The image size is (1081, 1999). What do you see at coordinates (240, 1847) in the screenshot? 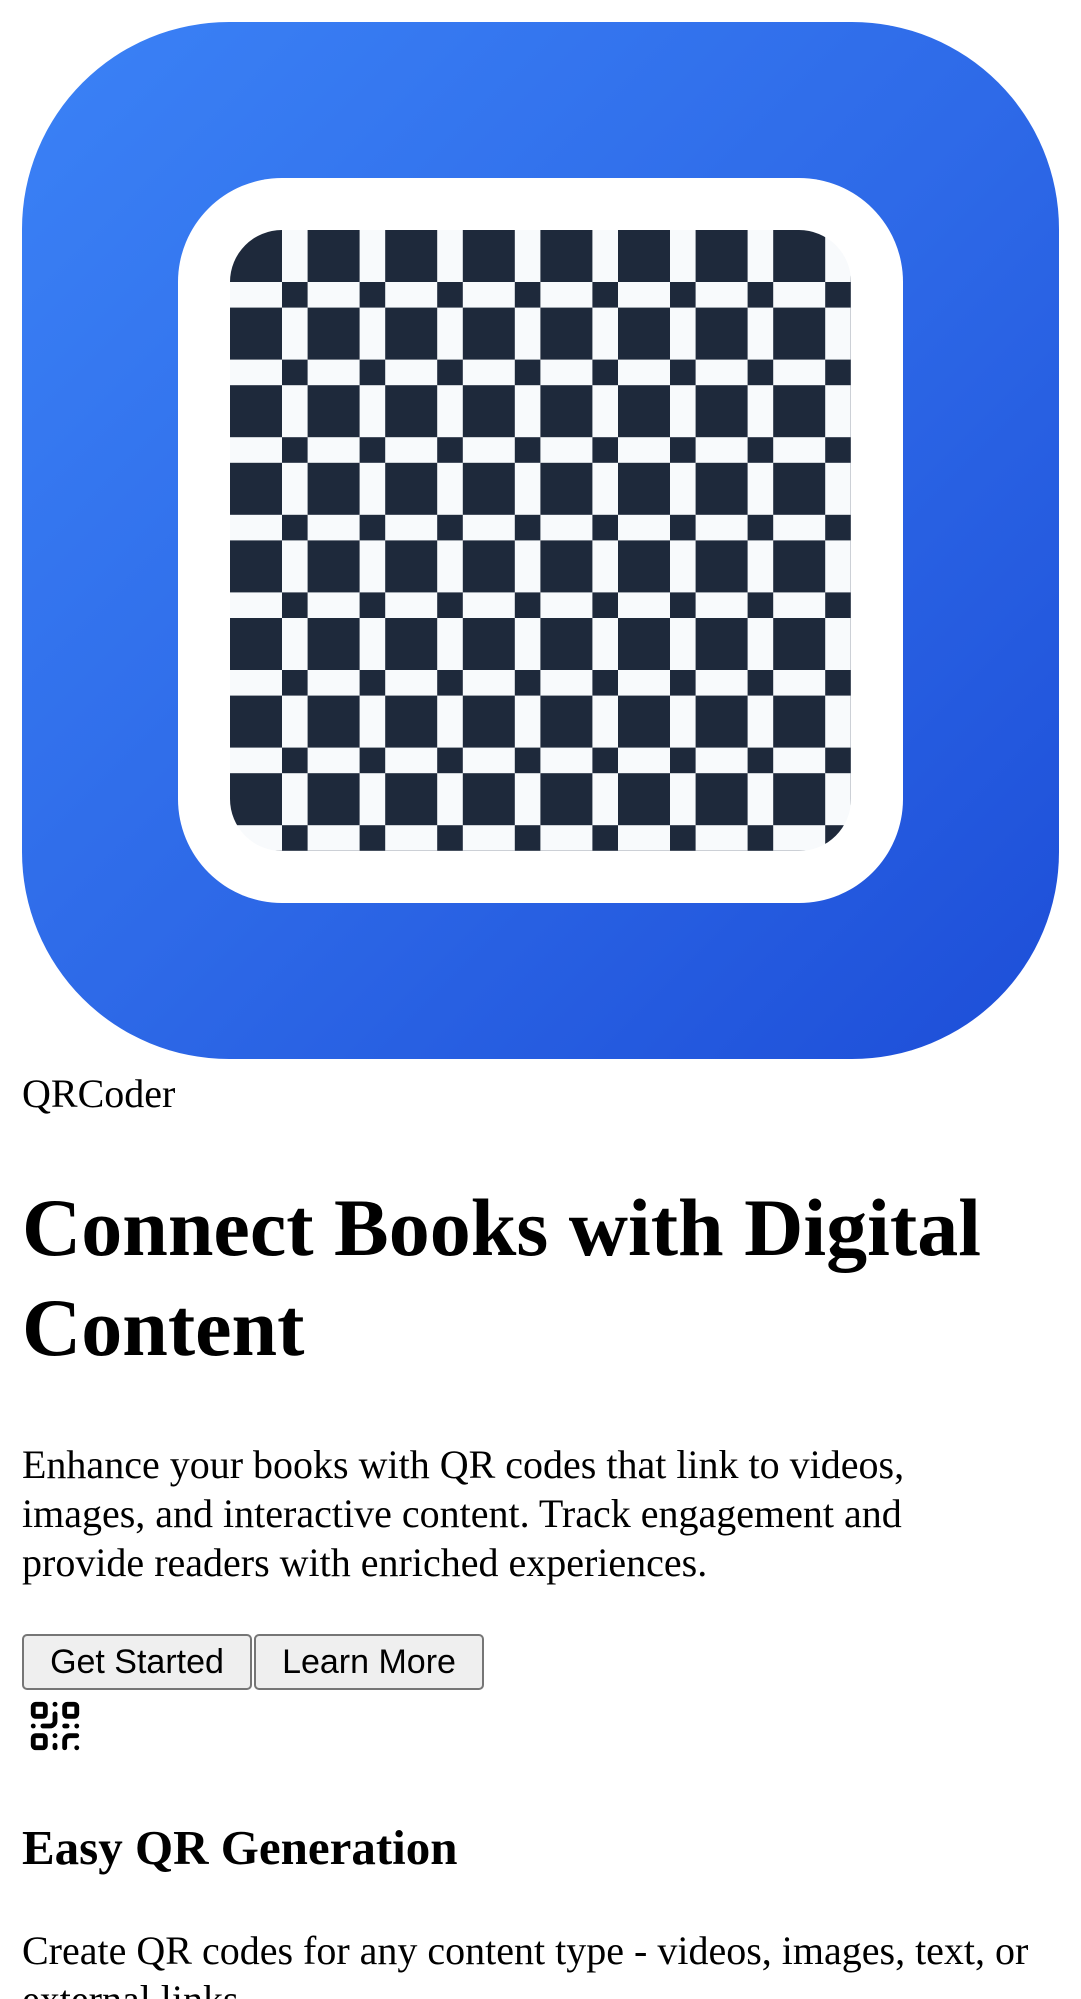
I see `feature-title: Easy QR Generation` at bounding box center [240, 1847].